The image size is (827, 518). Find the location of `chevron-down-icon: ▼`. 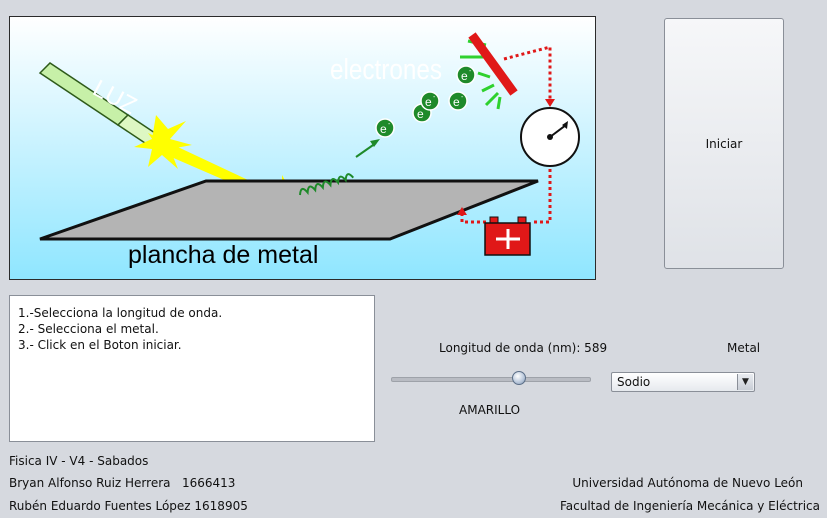

chevron-down-icon: ▼ is located at coordinates (745, 382).